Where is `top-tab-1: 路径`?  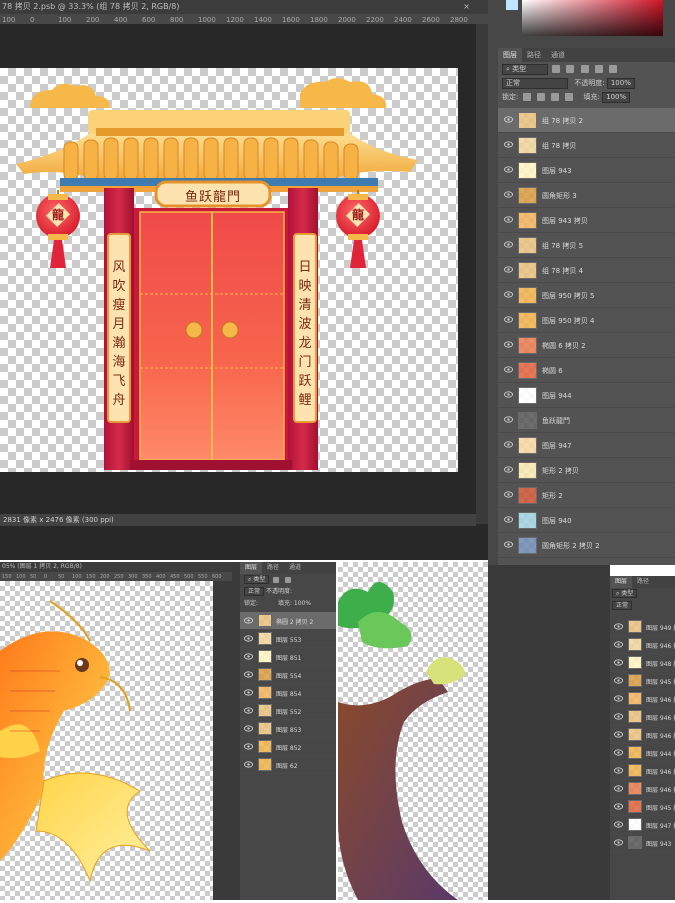 top-tab-1: 路径 is located at coordinates (534, 55).